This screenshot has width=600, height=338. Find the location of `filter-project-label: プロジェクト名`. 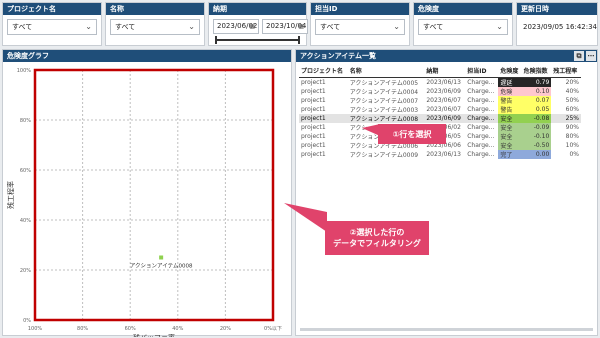

filter-project-label: プロジェクト名 is located at coordinates (52, 9).